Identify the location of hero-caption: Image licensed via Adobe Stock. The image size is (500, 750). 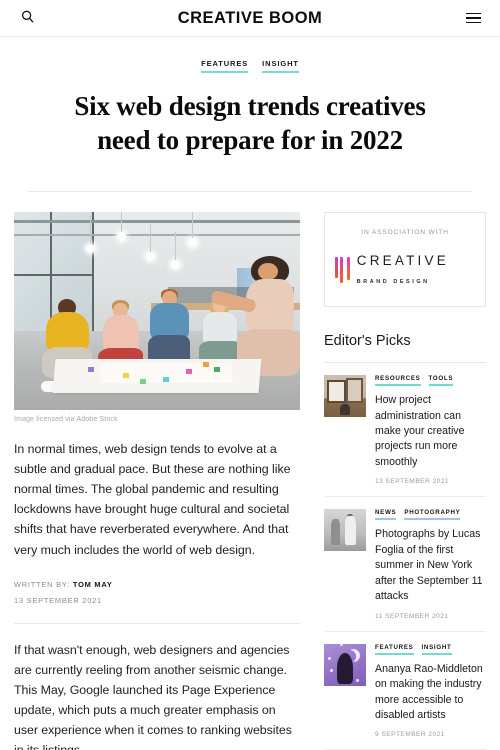
(66, 420).